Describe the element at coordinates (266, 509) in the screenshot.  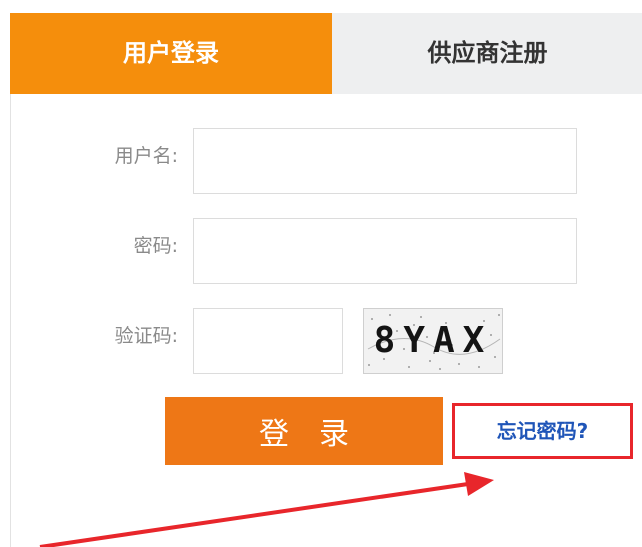
I see `annotation-arrow` at that location.